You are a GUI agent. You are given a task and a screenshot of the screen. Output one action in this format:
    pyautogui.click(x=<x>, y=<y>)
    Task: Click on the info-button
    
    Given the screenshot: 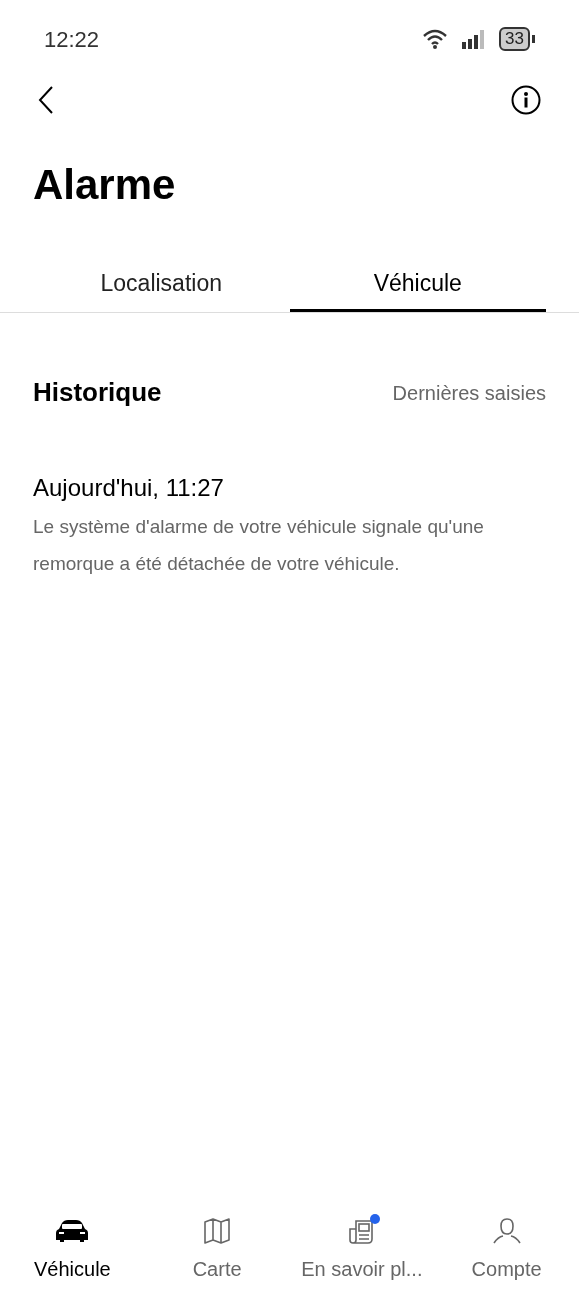 What is the action you would take?
    pyautogui.click(x=526, y=100)
    